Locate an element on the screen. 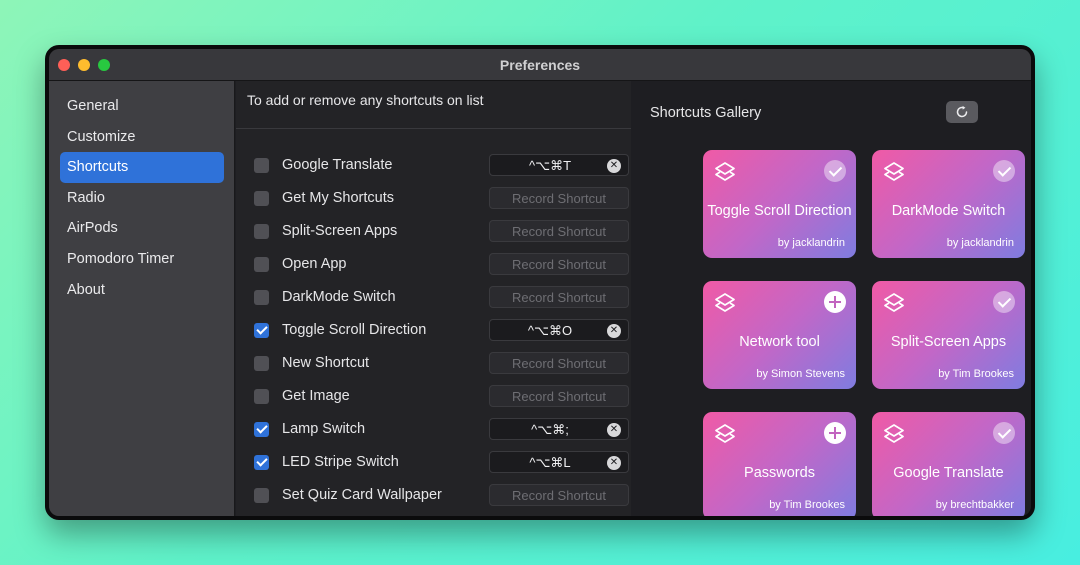  sidebar-item-airpods: AirPods is located at coordinates (142, 228).